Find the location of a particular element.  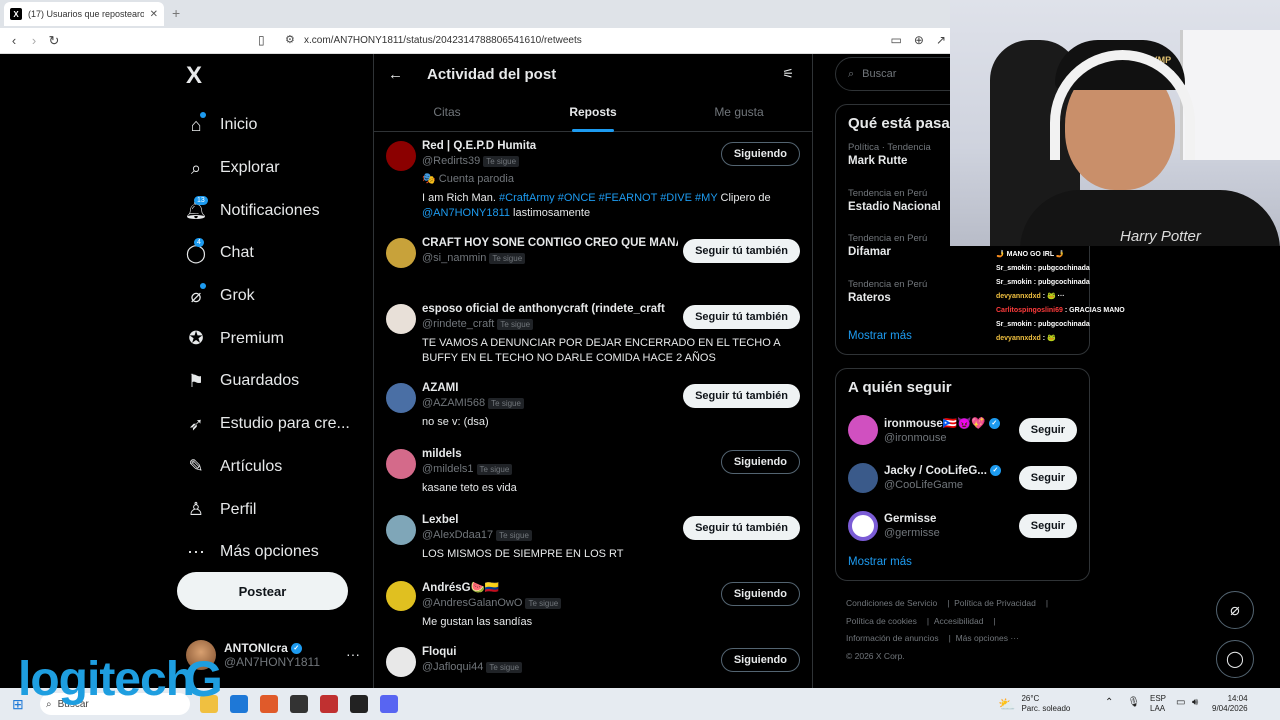

user-name: AndrésG🍉🇨🇴 is located at coordinates (550, 587).